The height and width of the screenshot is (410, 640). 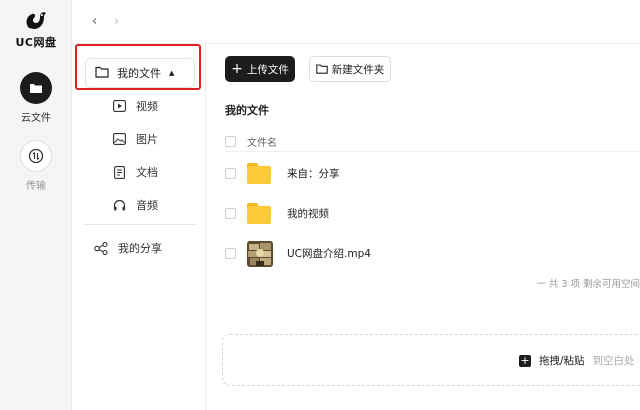 I want to click on nav-item-label: 文档, so click(x=147, y=172).